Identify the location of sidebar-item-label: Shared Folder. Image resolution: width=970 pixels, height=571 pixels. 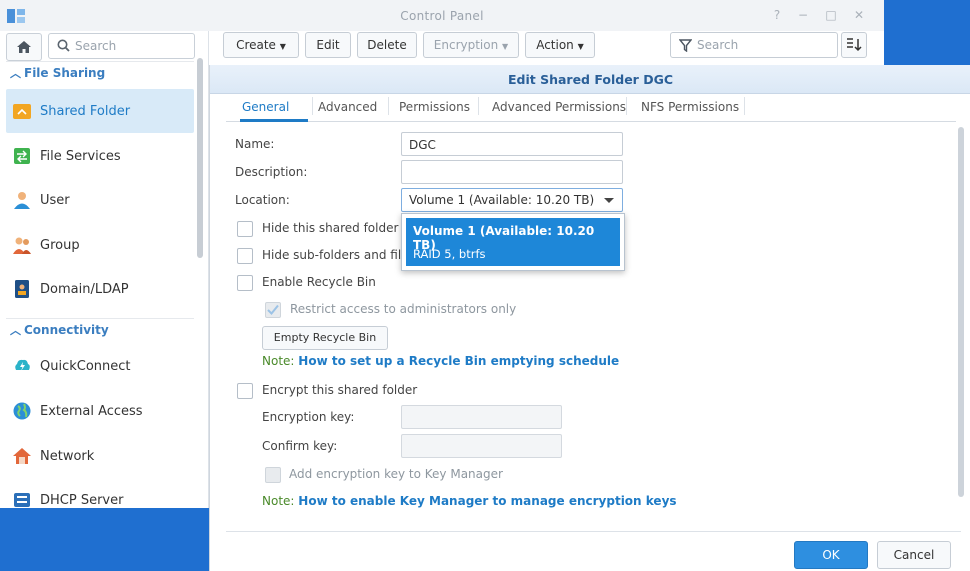
(85, 111).